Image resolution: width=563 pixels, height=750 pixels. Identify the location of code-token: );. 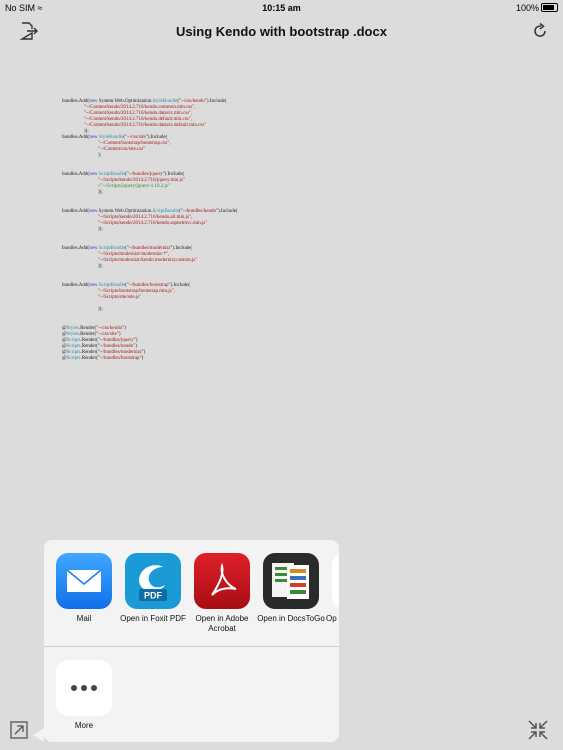
(100, 155).